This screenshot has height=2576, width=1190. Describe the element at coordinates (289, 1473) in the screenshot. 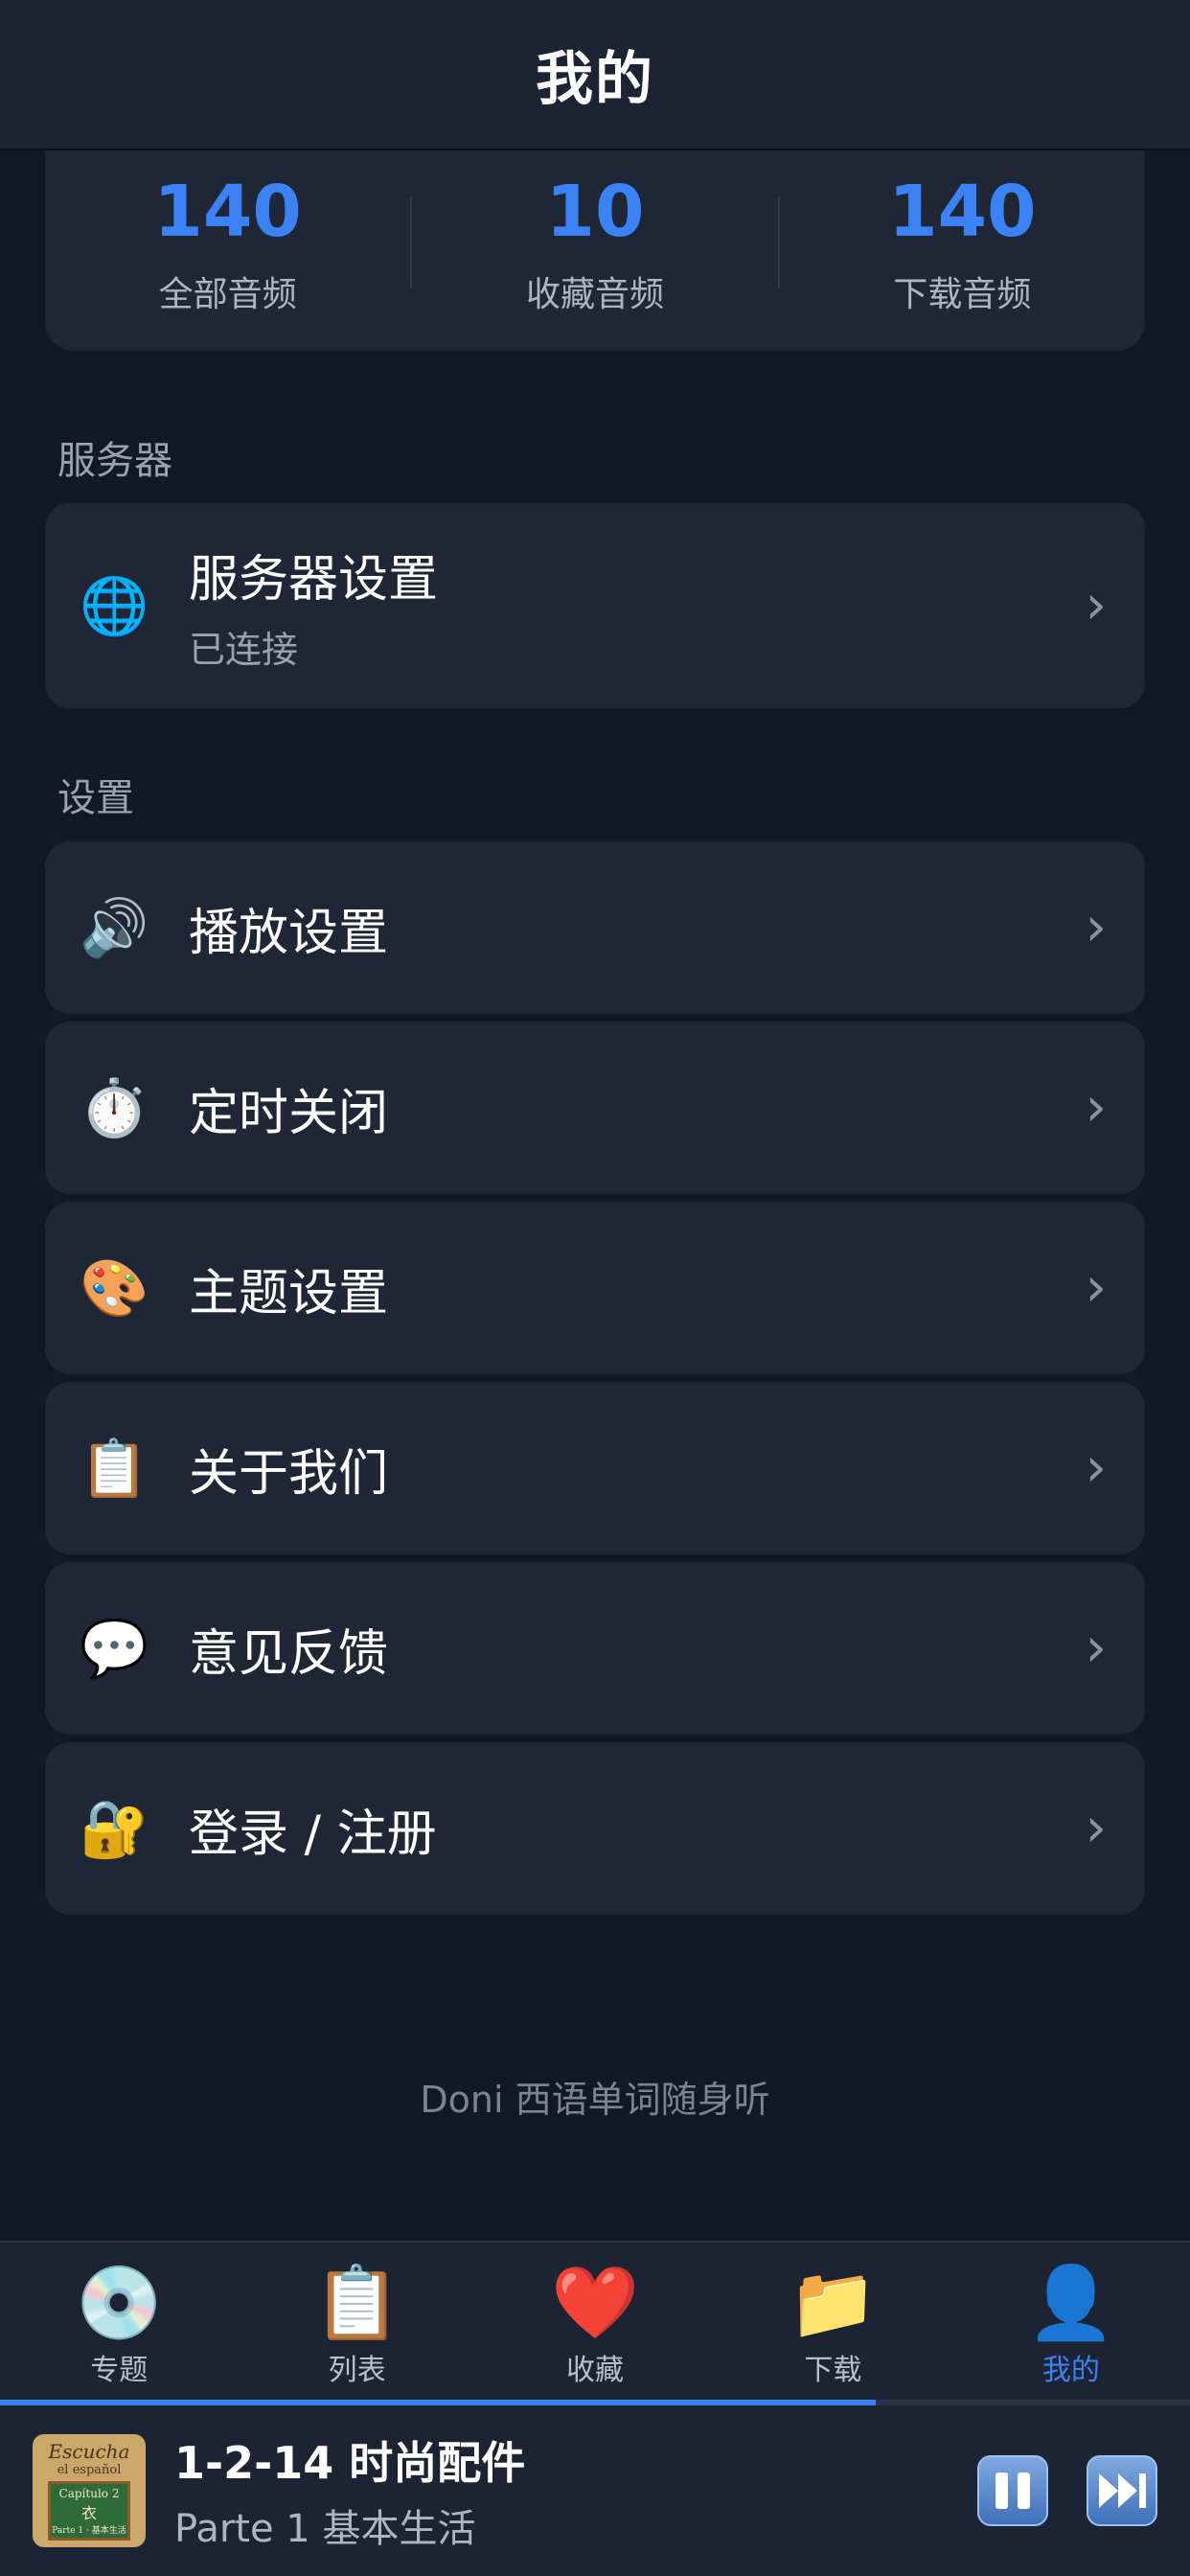

I see `row-title: 关于我们` at that location.